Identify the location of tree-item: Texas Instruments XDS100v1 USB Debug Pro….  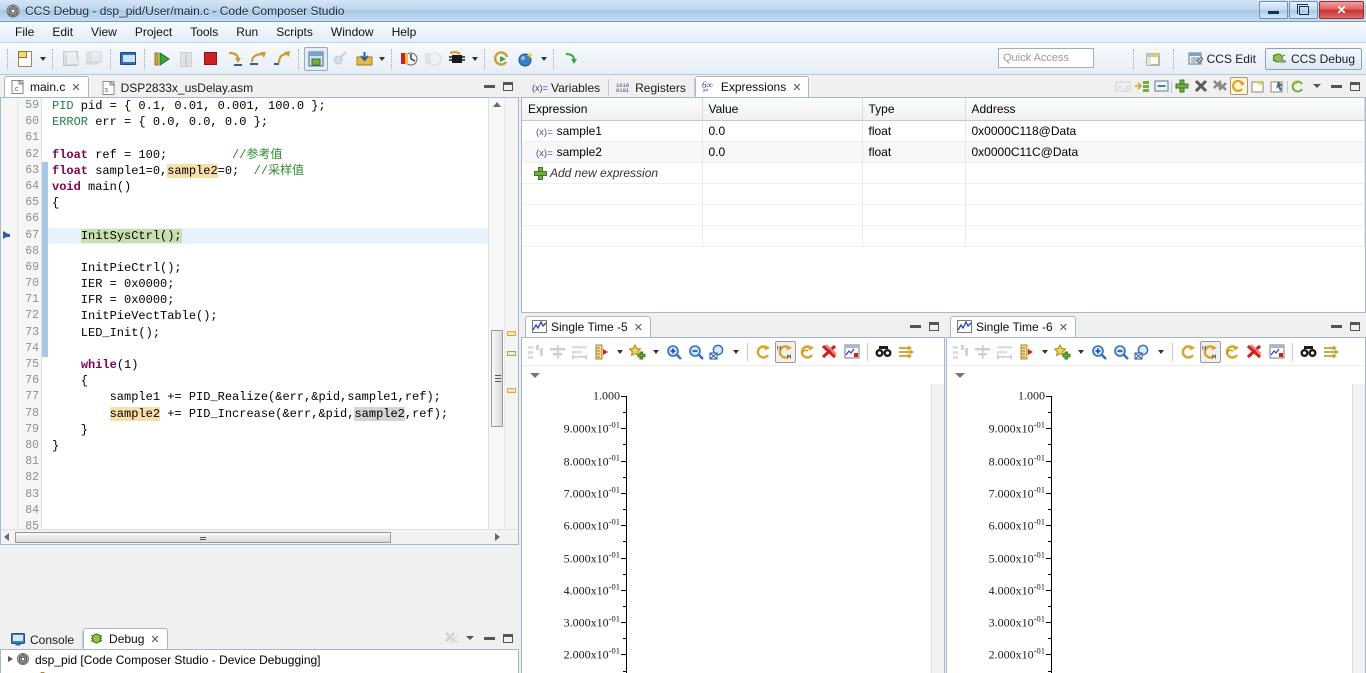
(259, 671).